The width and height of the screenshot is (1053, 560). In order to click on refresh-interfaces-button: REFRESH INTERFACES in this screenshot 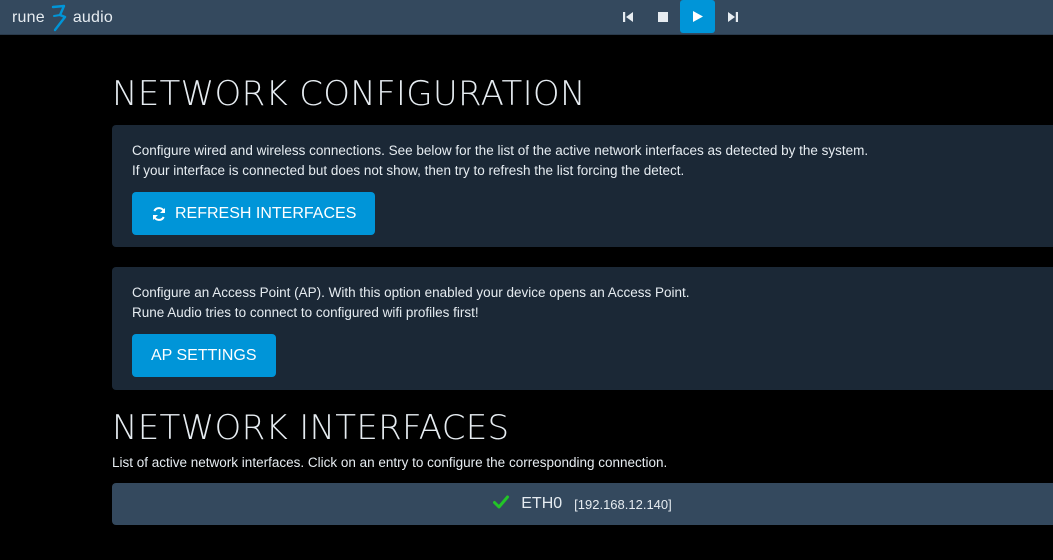, I will do `click(254, 213)`.